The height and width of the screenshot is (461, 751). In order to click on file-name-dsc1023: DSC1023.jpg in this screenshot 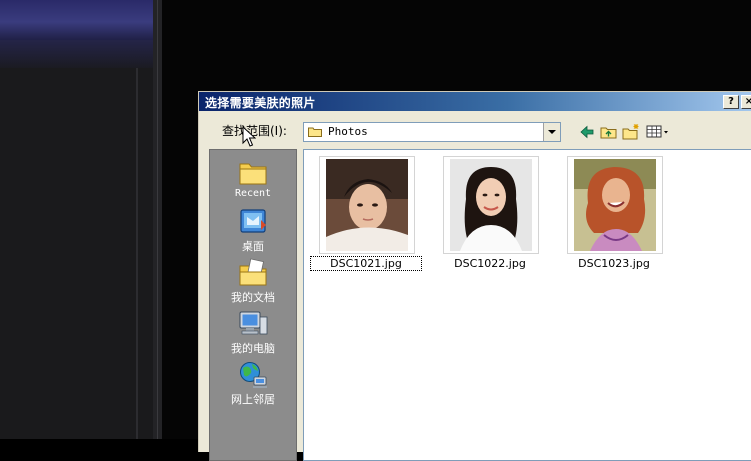, I will do `click(614, 263)`.